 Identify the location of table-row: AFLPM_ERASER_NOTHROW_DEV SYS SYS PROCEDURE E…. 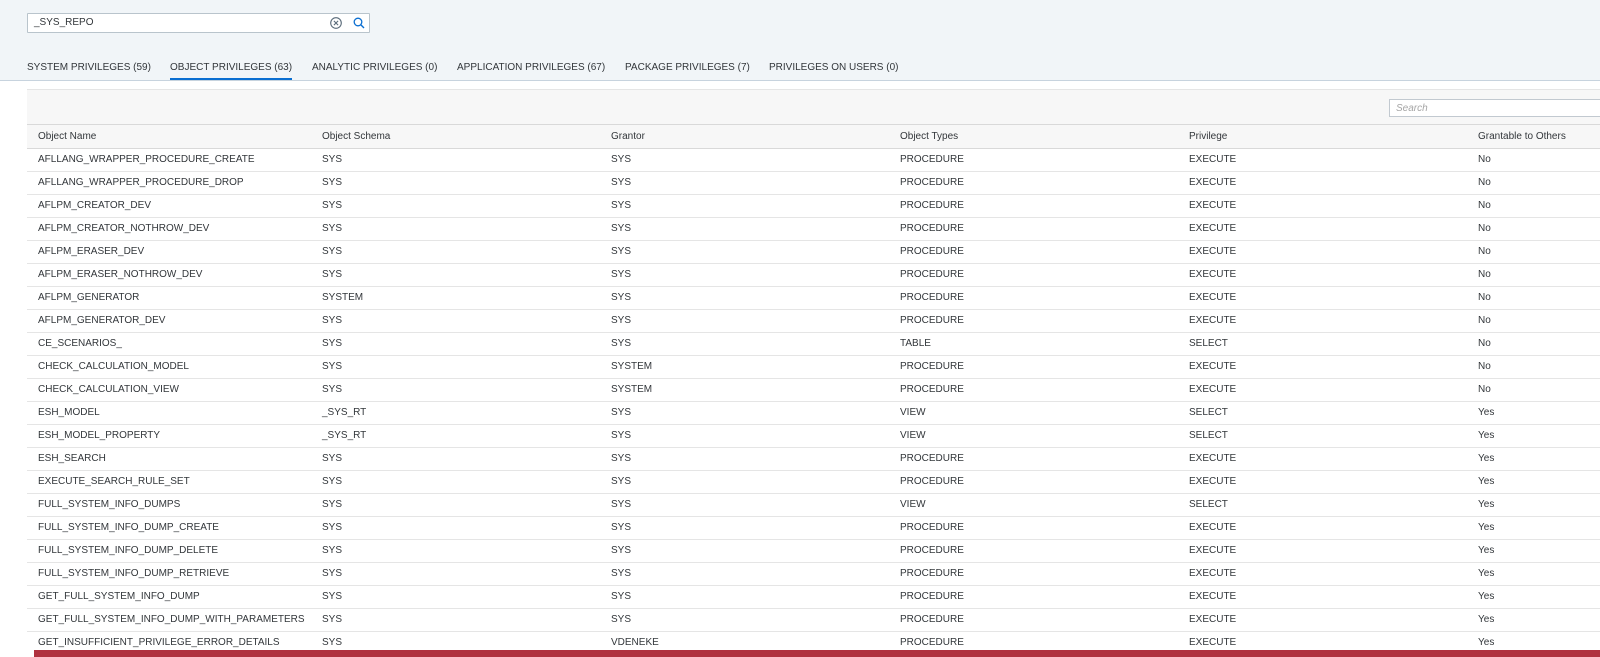
(813, 275).